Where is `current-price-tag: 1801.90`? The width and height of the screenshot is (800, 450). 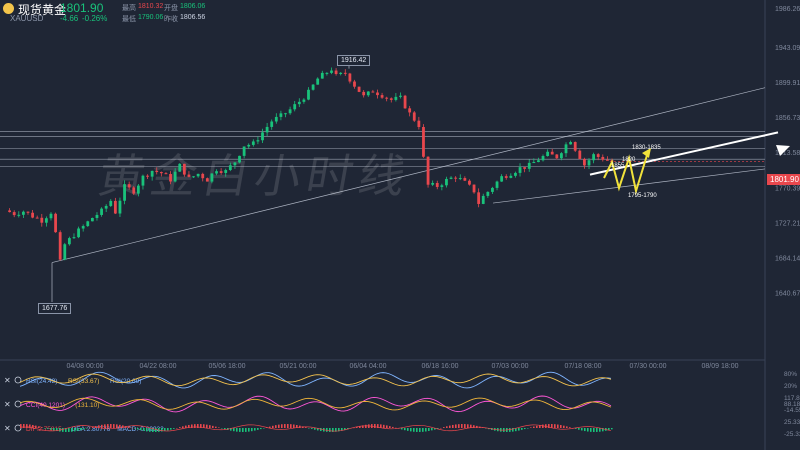 current-price-tag: 1801.90 is located at coordinates (783, 179).